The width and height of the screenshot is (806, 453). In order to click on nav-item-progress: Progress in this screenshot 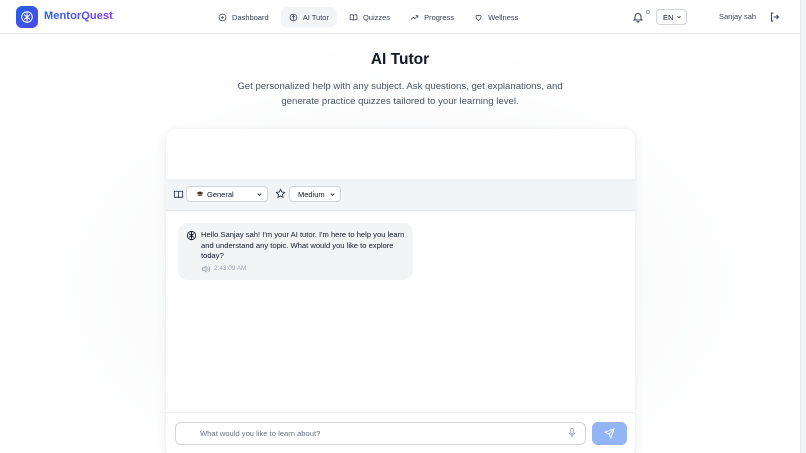, I will do `click(432, 17)`.